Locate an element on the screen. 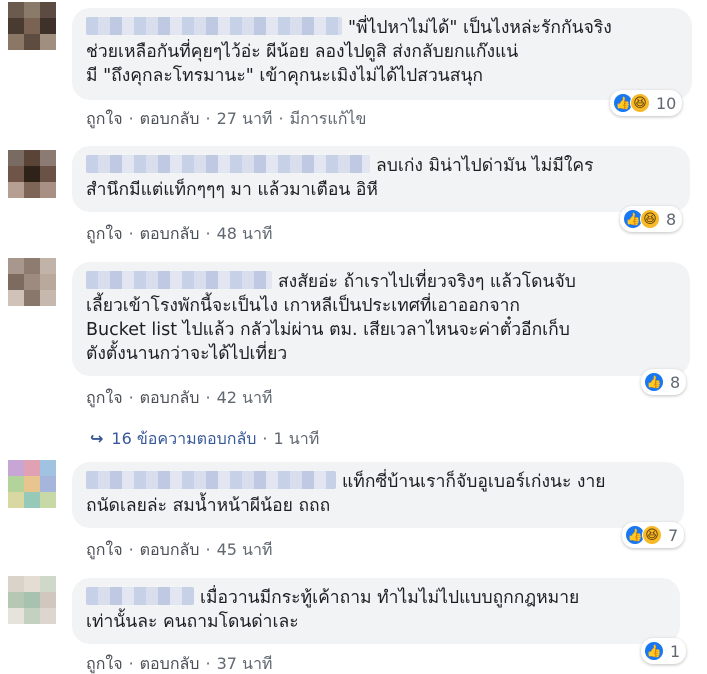  comment-actions: ถูกใจ · ตอบกลับ · 42 นาที is located at coordinates (179, 397).